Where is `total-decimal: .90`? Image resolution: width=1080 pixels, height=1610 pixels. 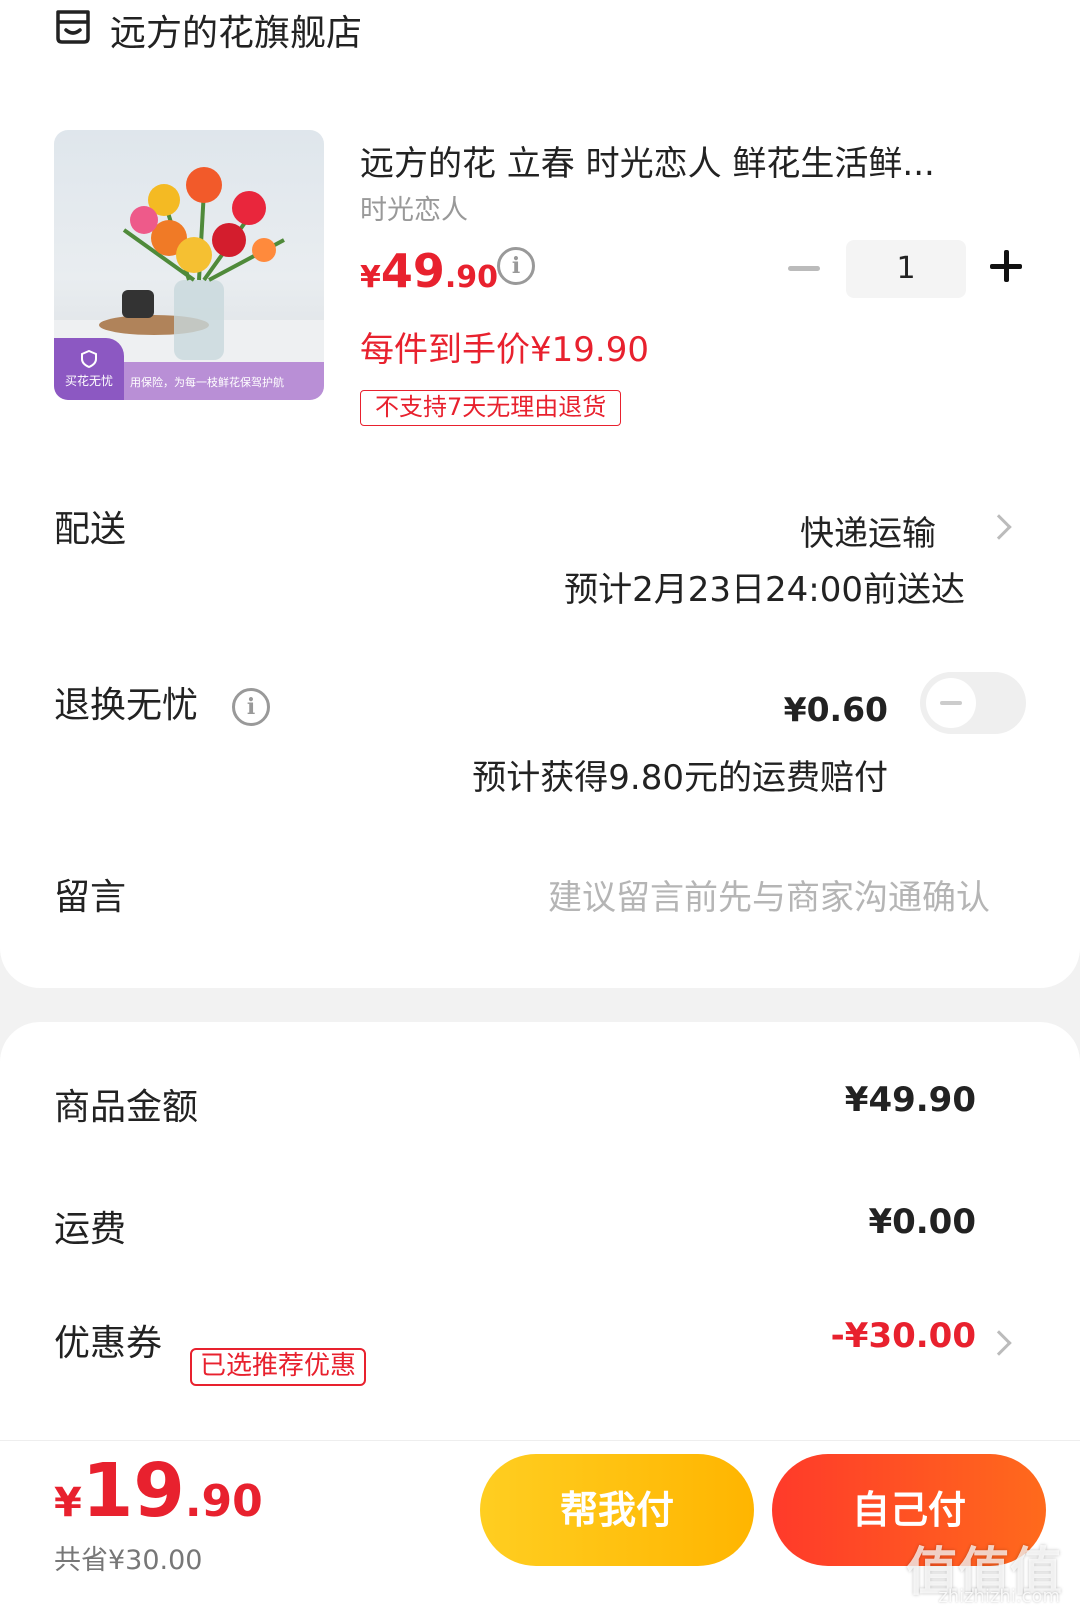 total-decimal: .90 is located at coordinates (223, 1501).